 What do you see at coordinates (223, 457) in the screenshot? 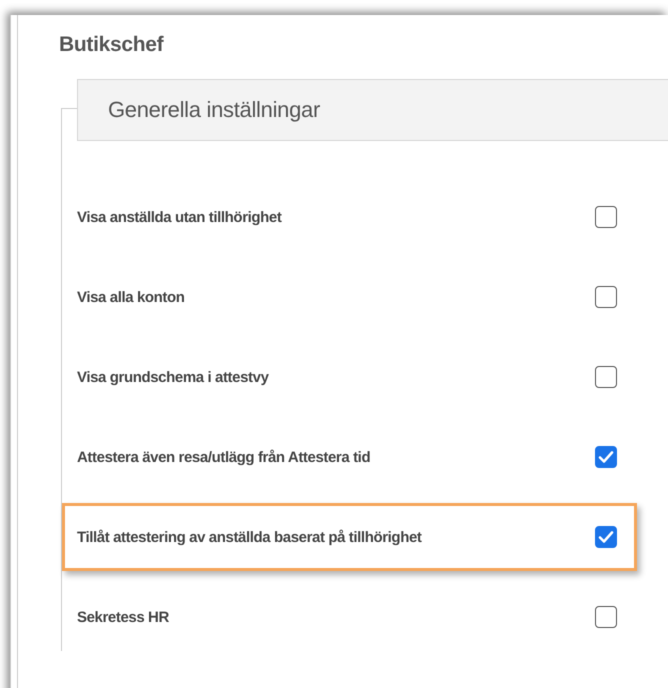
I see `setting-label: Attestera även resa/utlägg från Attestera tid` at bounding box center [223, 457].